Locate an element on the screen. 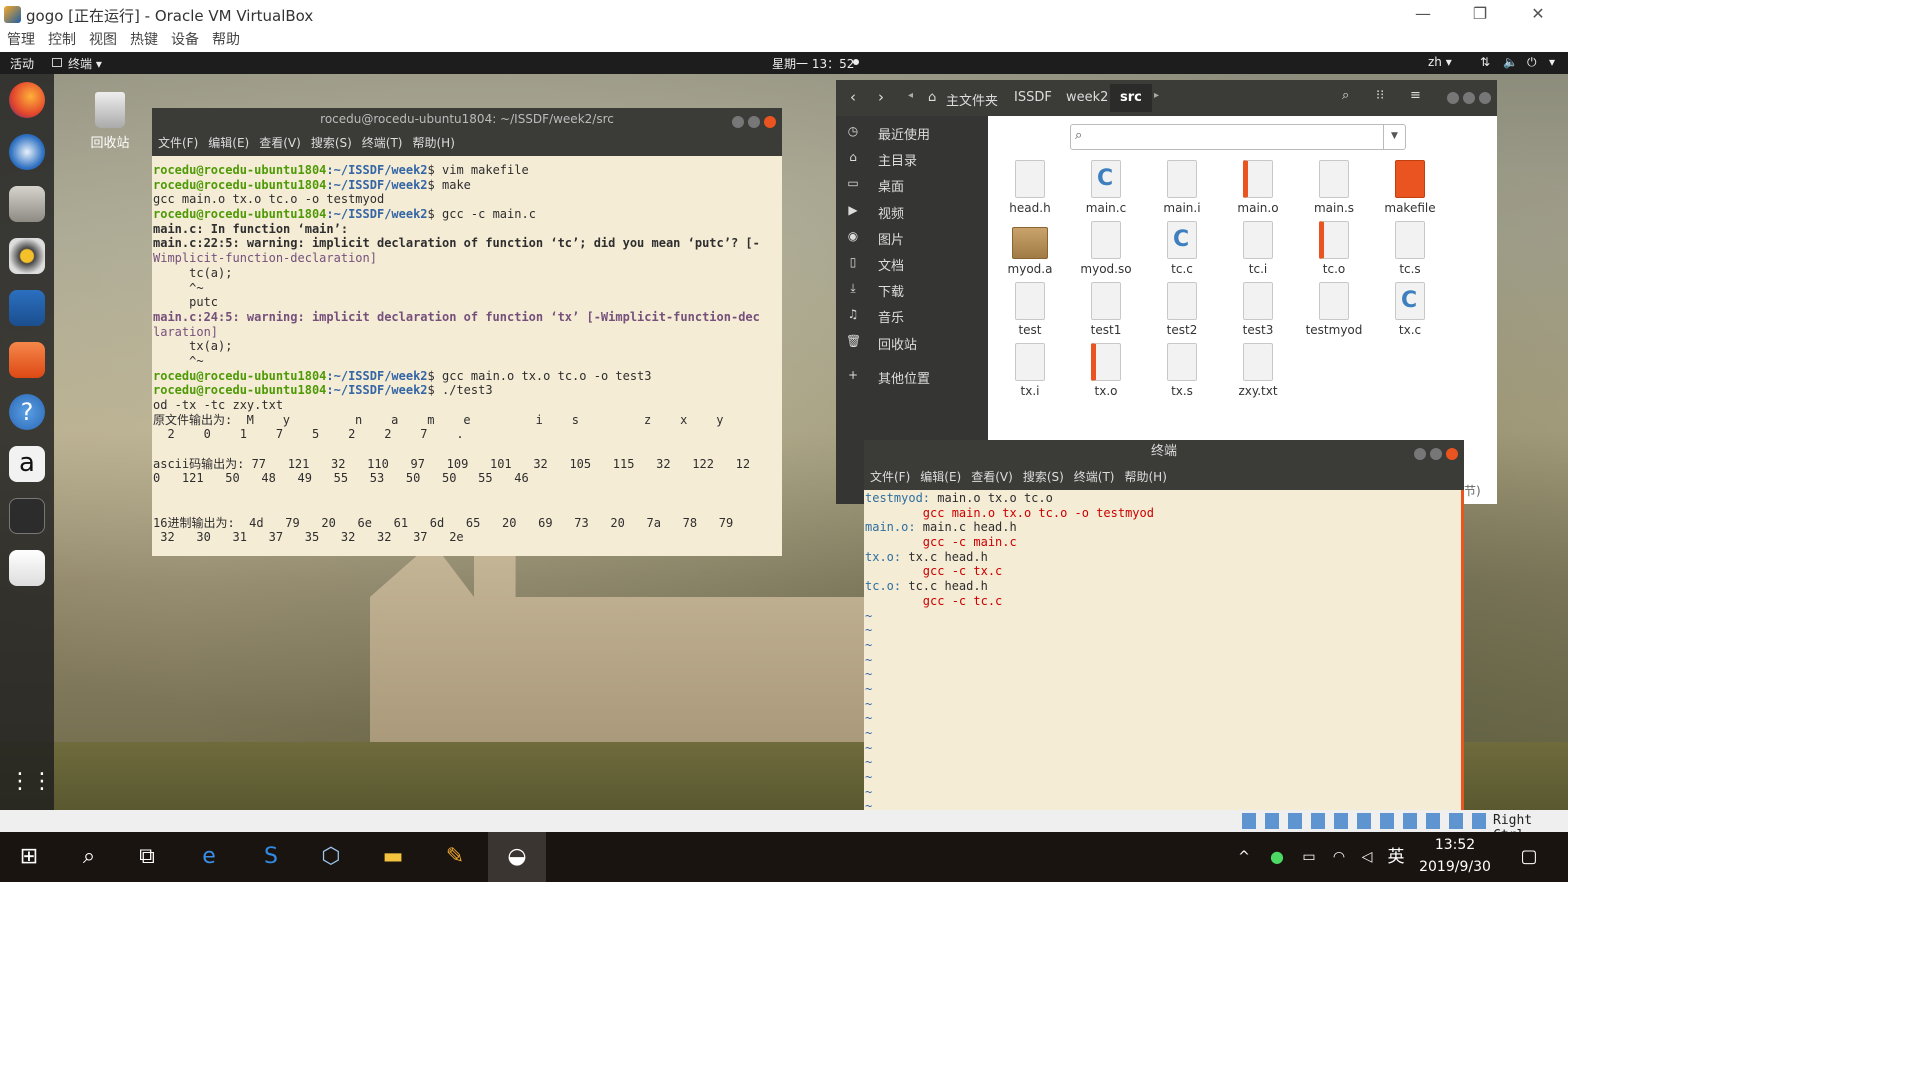  wechat-icon: ● is located at coordinates (1277, 857).